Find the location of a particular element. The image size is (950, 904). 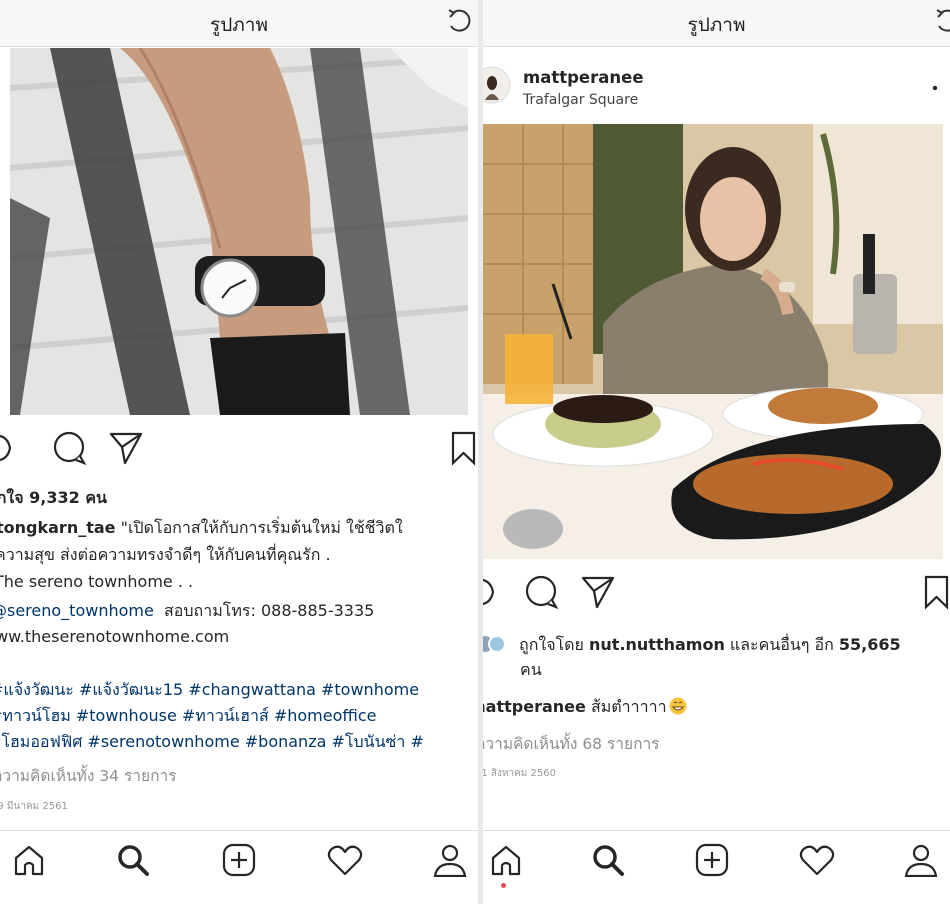

view-comments-link: ดูความคิดเห็นทั้ง 34 รายการ is located at coordinates (88, 775).